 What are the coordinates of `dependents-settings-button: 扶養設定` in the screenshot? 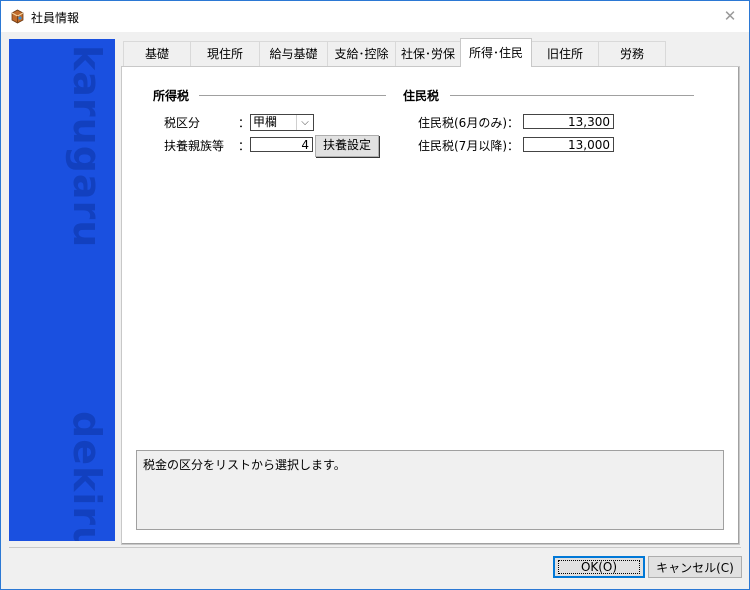 It's located at (347, 146).